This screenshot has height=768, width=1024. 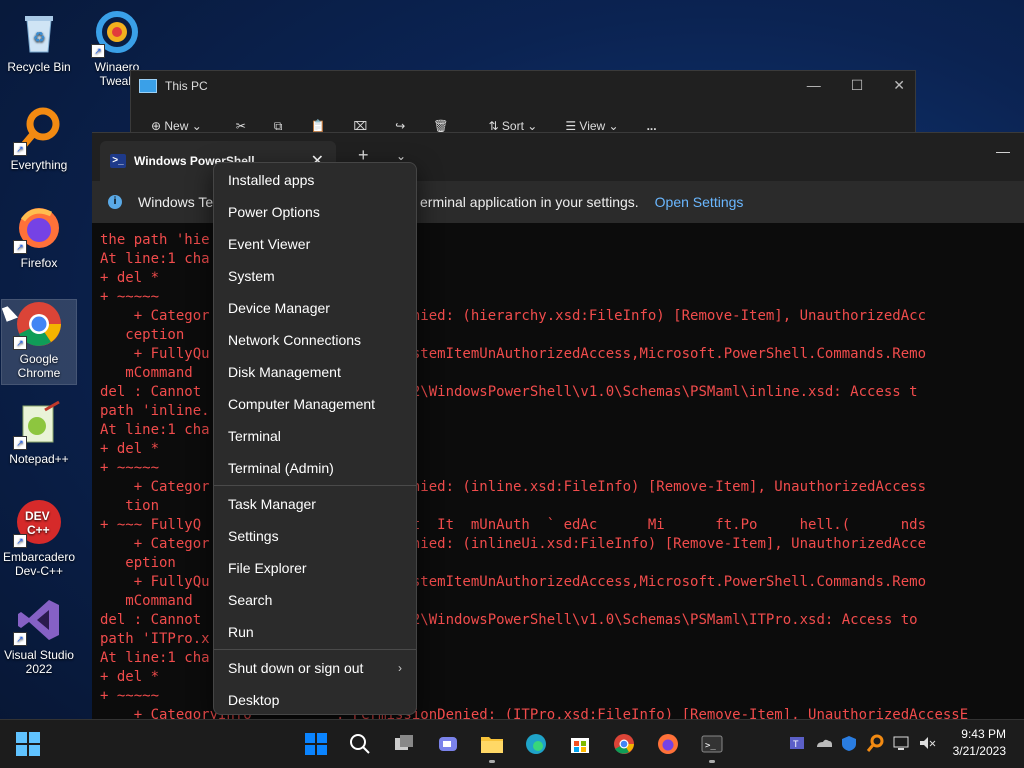 I want to click on volume-muted-icon, so click(x=927, y=743).